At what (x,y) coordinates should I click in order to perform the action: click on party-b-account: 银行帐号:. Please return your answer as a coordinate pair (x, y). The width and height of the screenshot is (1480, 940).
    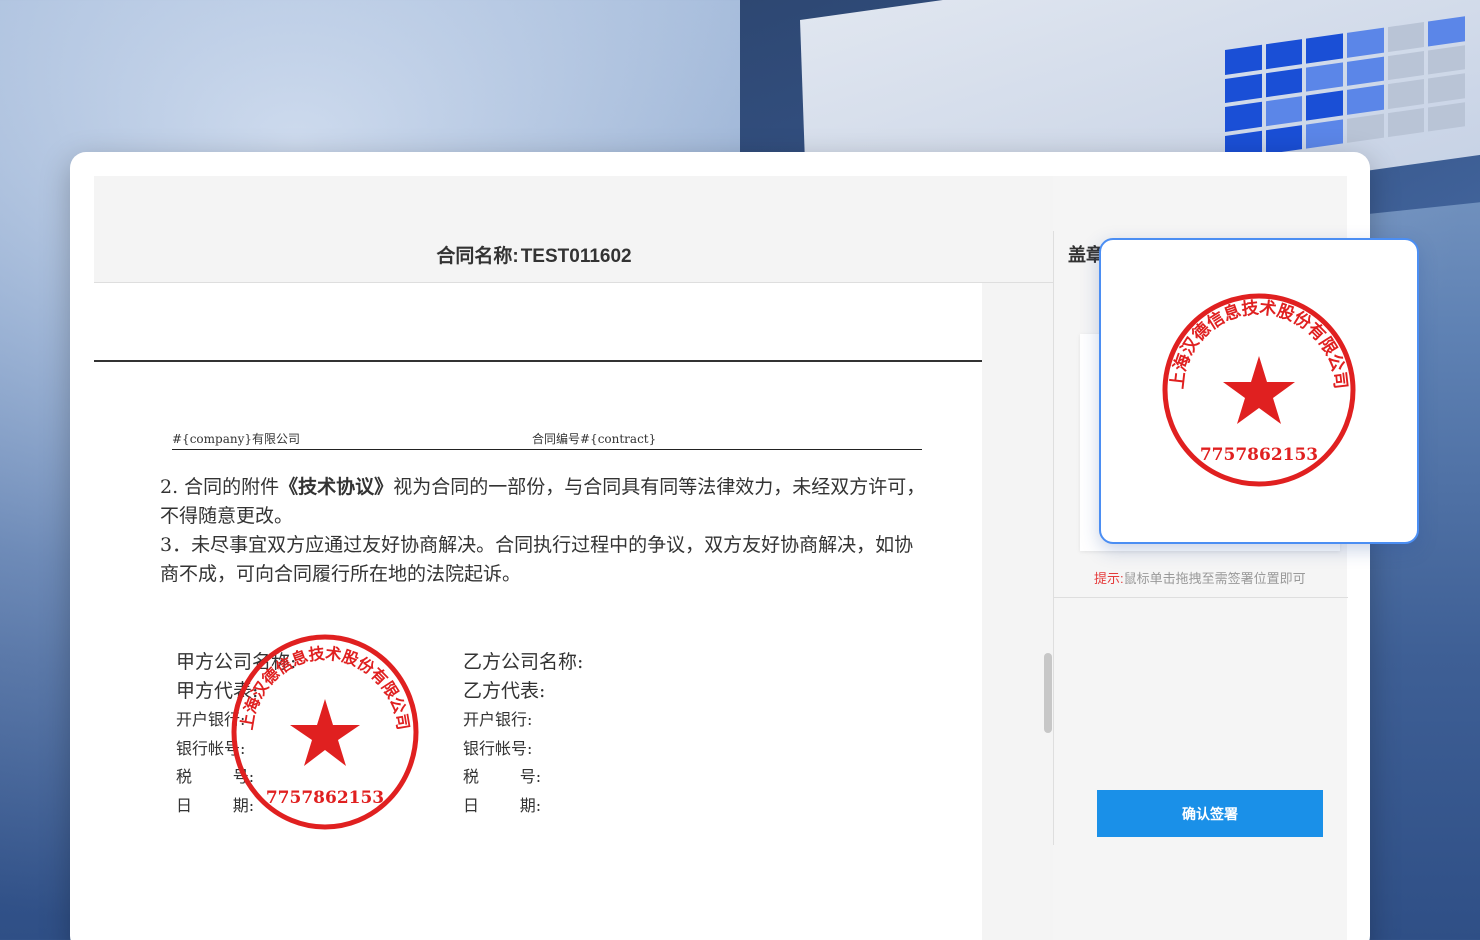
    Looking at the image, I should click on (498, 748).